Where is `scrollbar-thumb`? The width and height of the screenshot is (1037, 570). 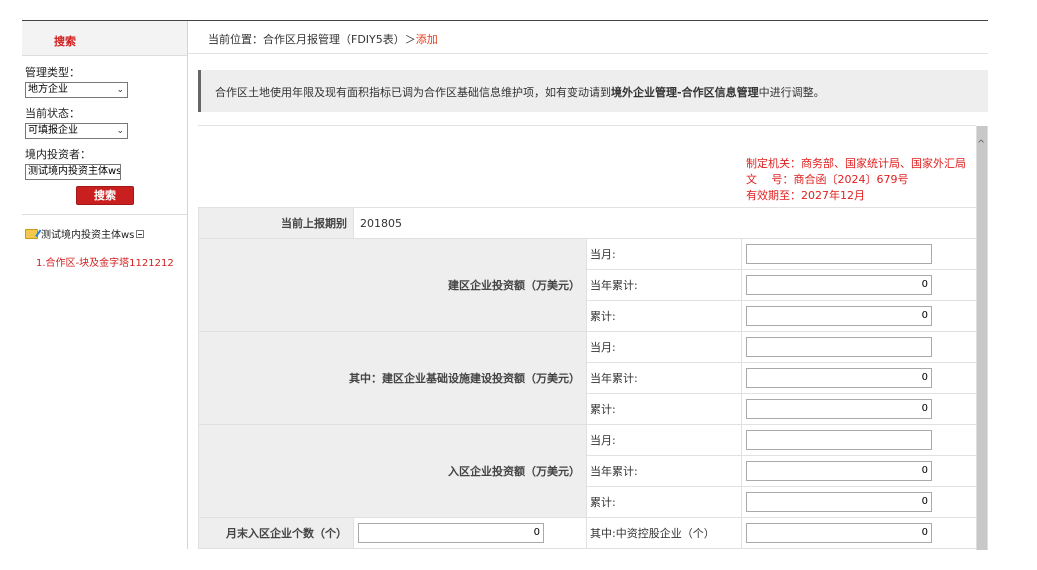
scrollbar-thumb is located at coordinates (982, 338).